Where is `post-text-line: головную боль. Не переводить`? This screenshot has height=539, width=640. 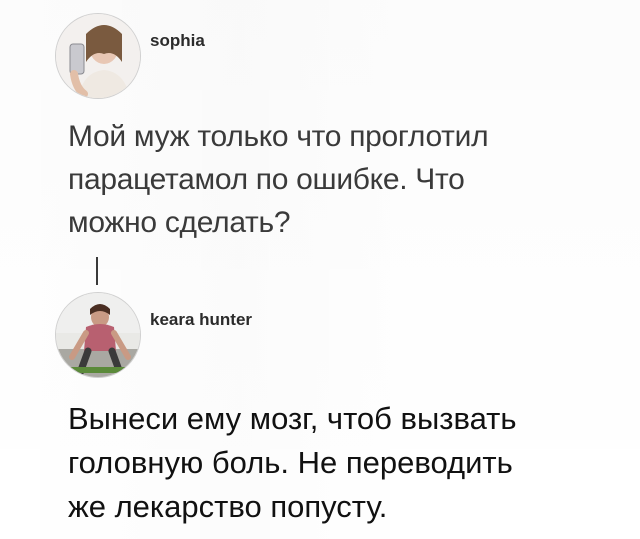 post-text-line: головную боль. Не переводить is located at coordinates (290, 462).